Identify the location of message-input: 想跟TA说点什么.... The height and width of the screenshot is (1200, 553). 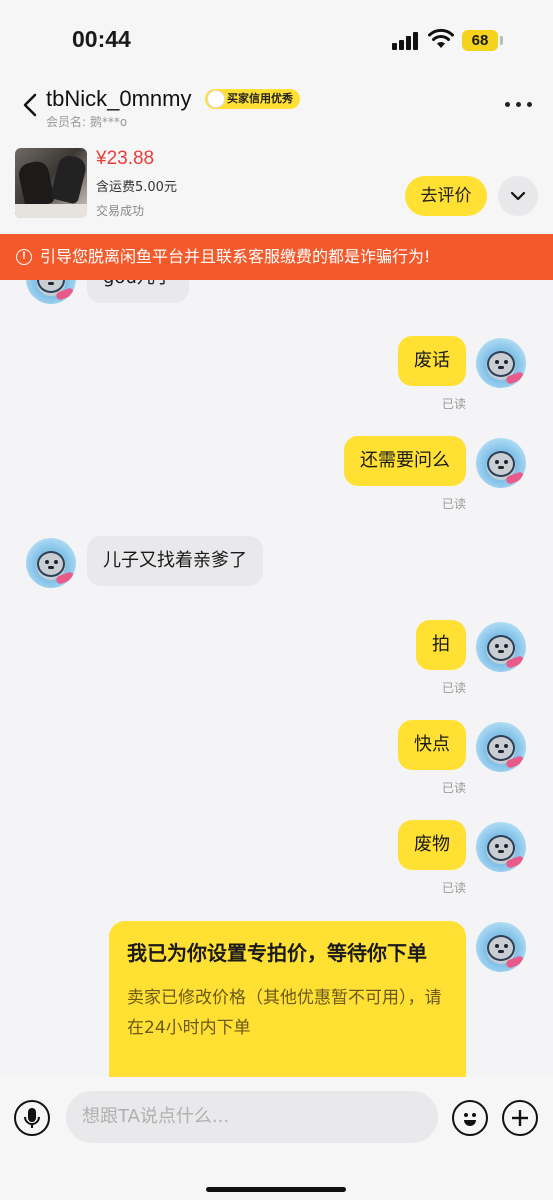
(252, 1117).